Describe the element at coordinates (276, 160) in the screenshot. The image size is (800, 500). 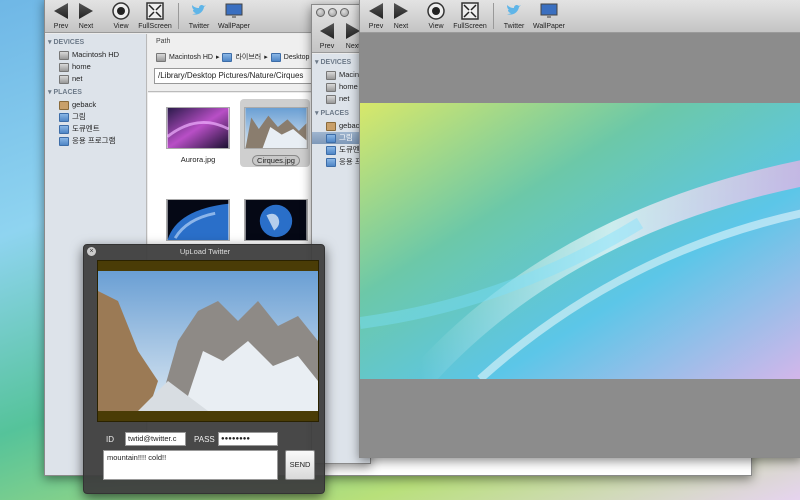
I see `file-name: Cirques.jpg` at that location.